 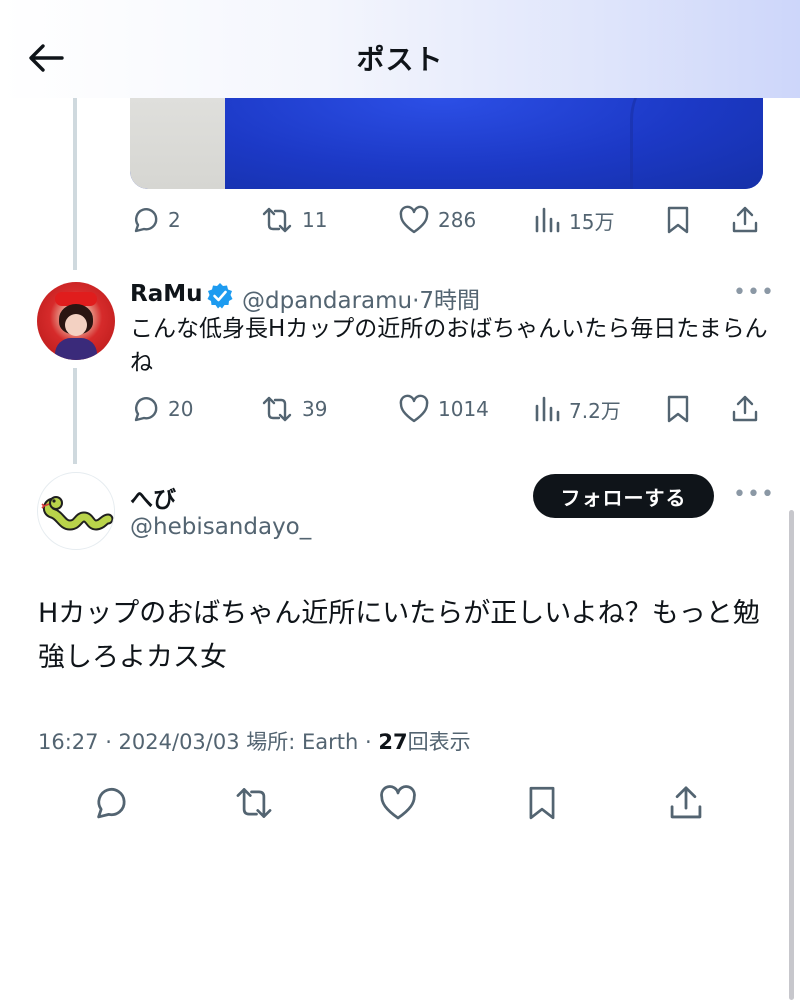 What do you see at coordinates (75, 416) in the screenshot?
I see `thread-line-middle` at bounding box center [75, 416].